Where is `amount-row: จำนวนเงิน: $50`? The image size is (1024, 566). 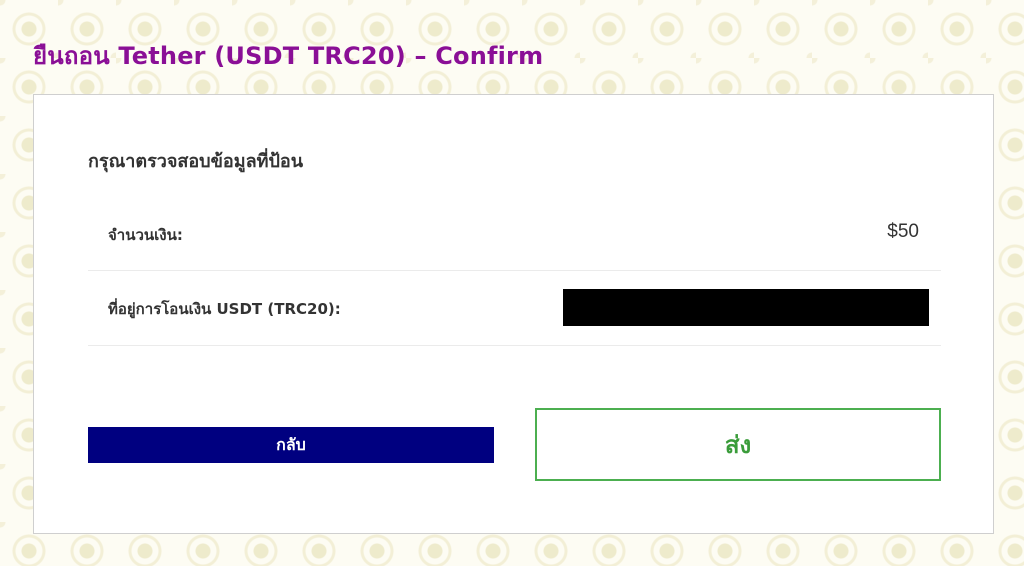
amount-row: จำนวนเงิน: $50 is located at coordinates (514, 233).